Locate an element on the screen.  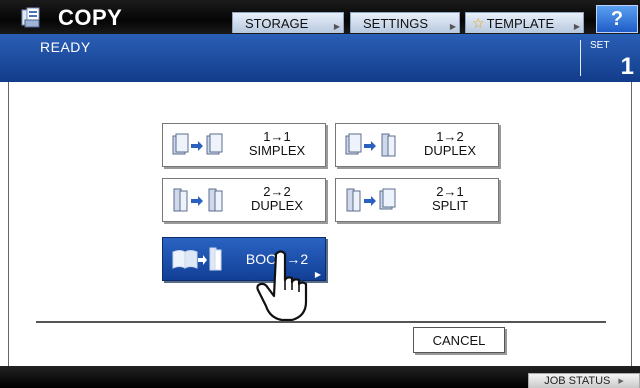
hand-pointer-icon is located at coordinates (282, 286).